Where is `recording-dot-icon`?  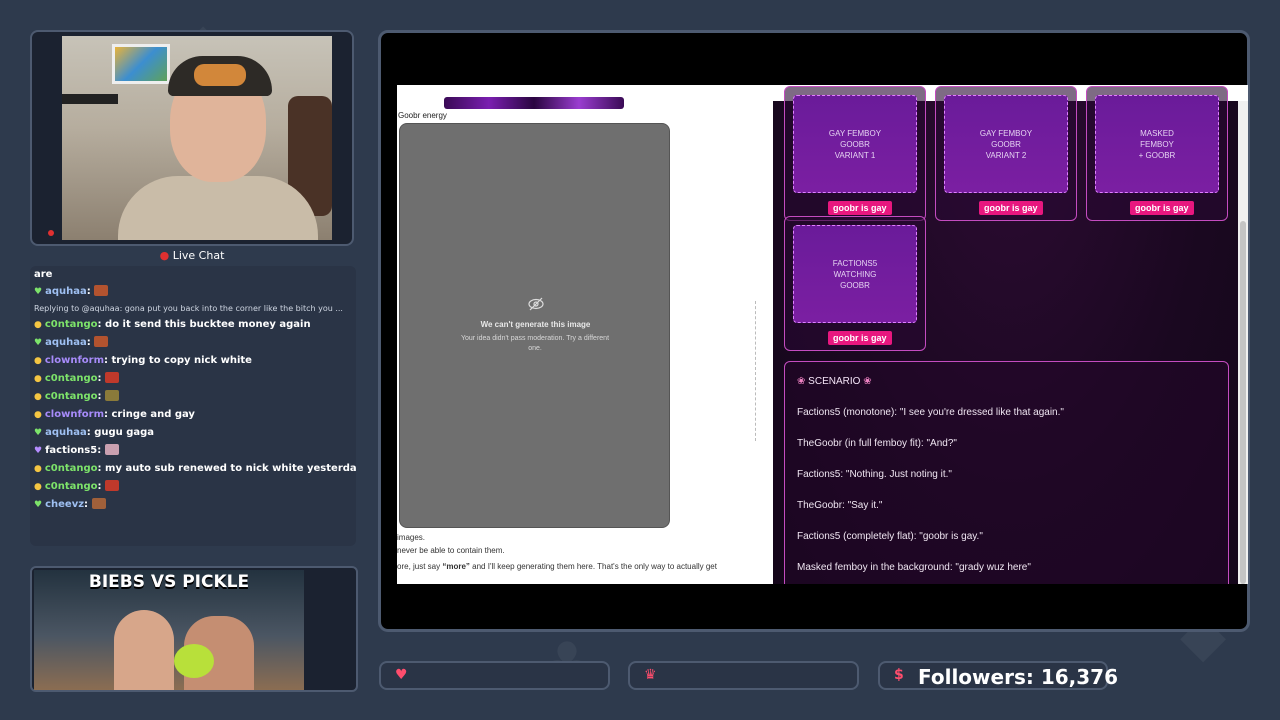
recording-dot-icon is located at coordinates (51, 233).